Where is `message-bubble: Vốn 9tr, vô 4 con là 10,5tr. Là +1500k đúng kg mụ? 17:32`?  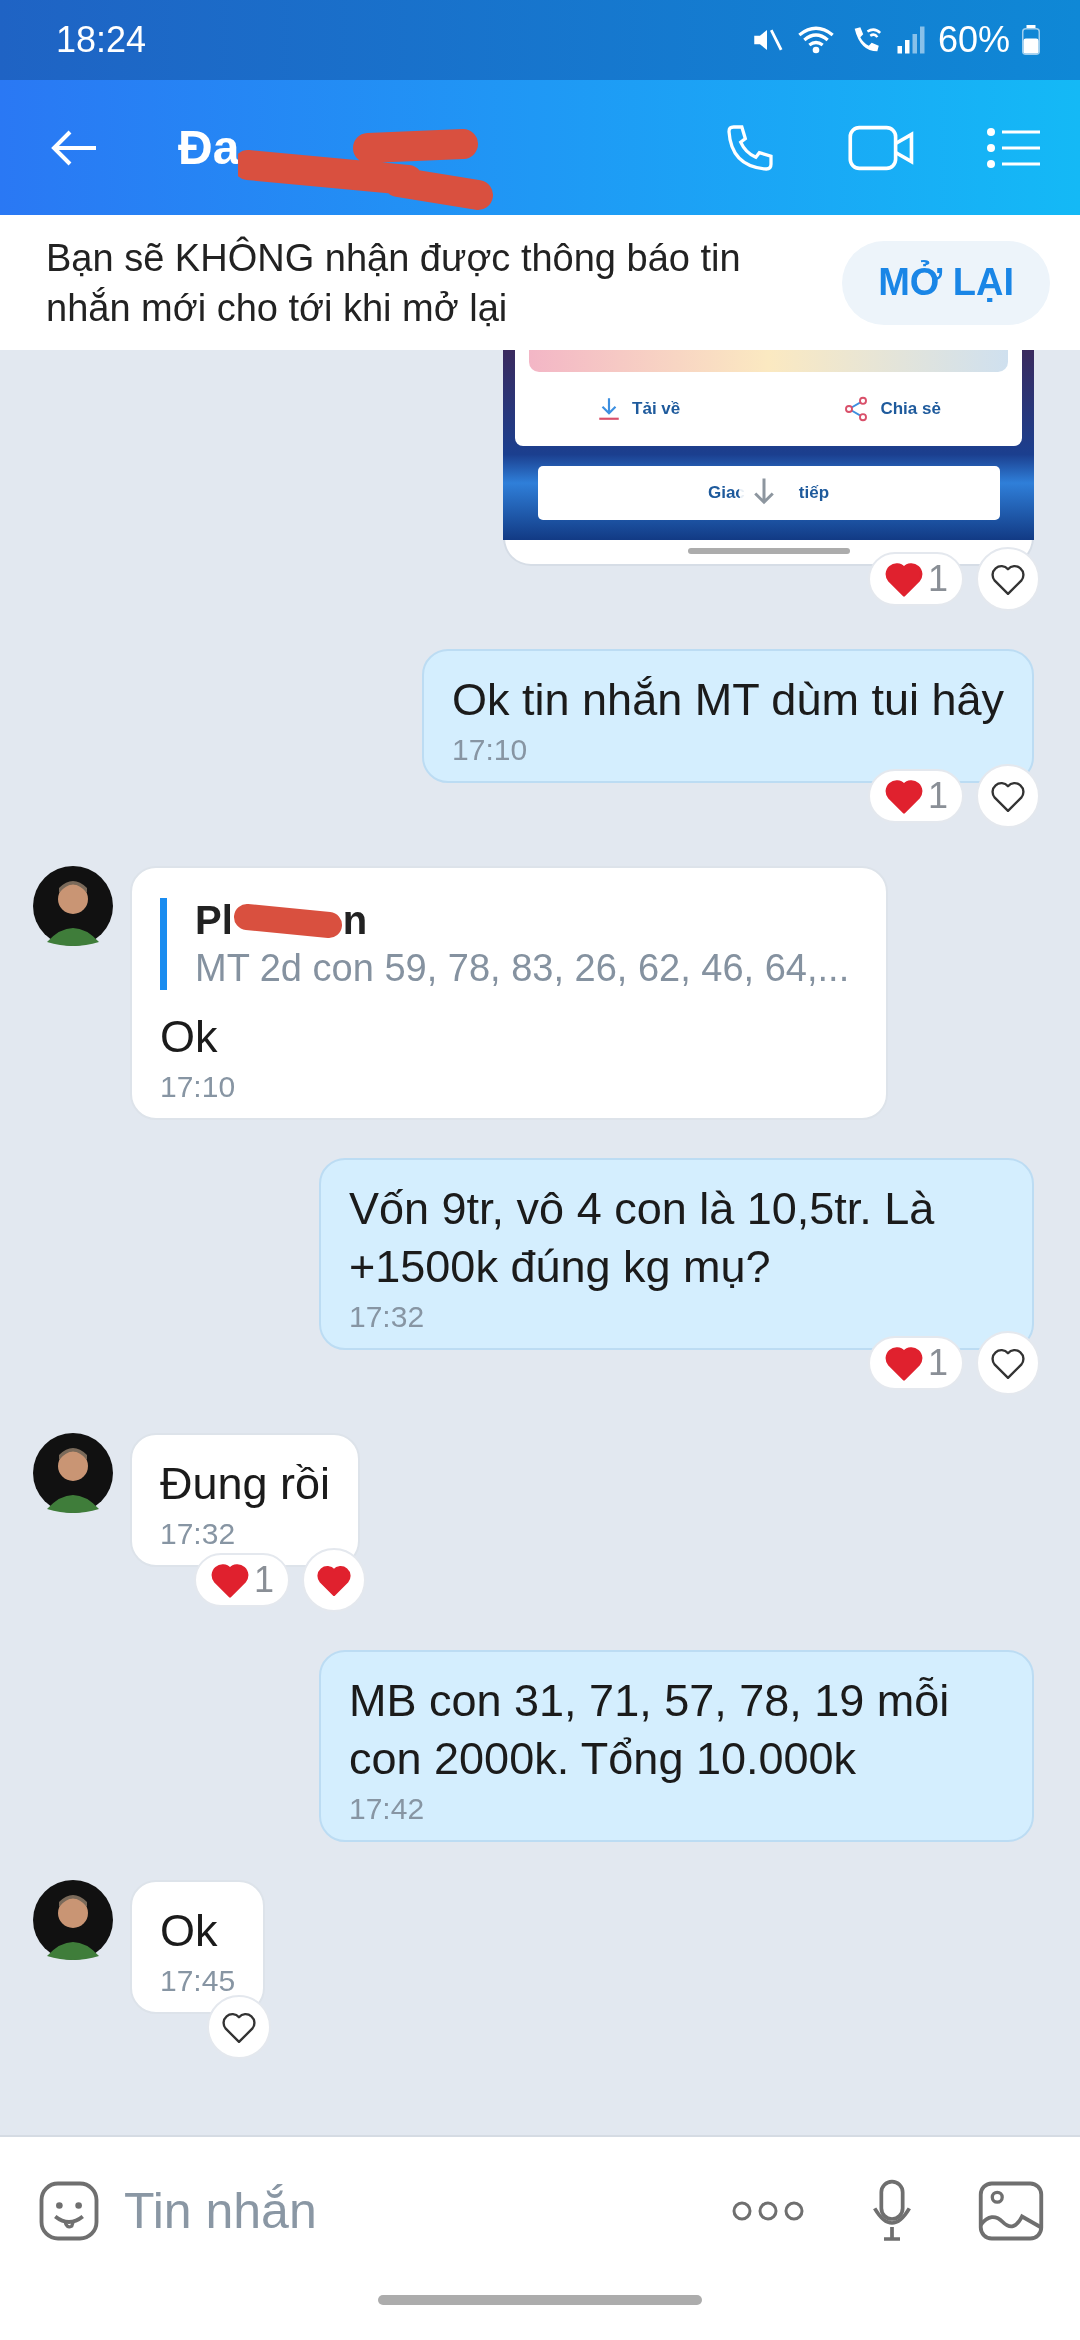
message-bubble: Vốn 9tr, vô 4 con là 10,5tr. Là +1500k đúng kg mụ? 17:32 is located at coordinates (676, 1254).